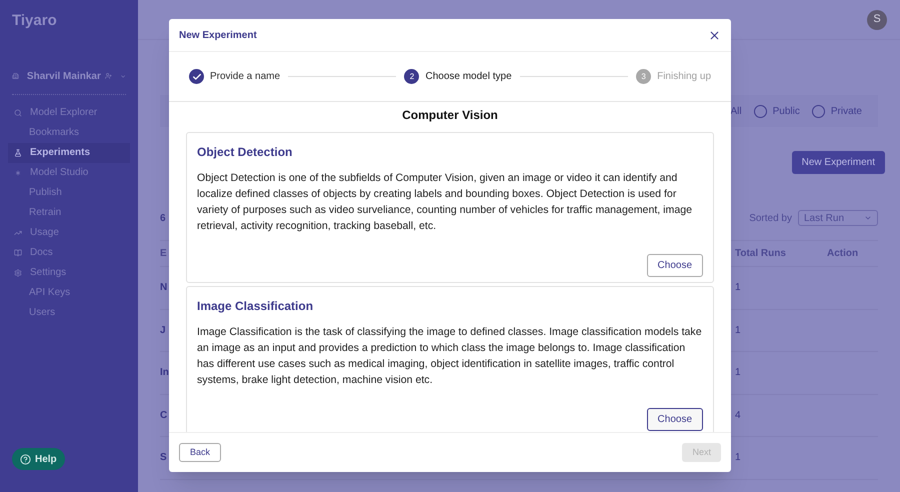 Image resolution: width=900 pixels, height=492 pixels. Describe the element at coordinates (69, 232) in the screenshot. I see `sidebar-item: Usage` at that location.